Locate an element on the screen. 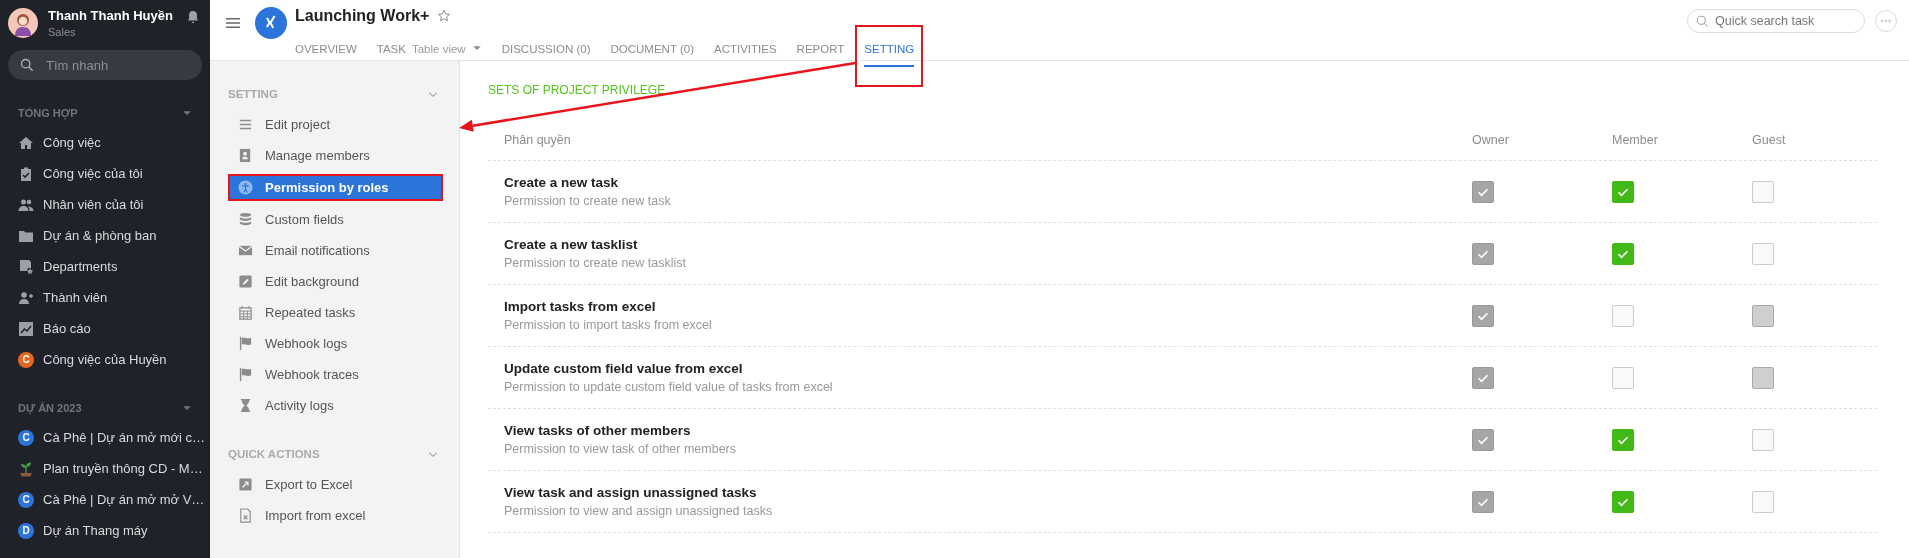 The width and height of the screenshot is (1909, 558). export-icon is located at coordinates (245, 484).